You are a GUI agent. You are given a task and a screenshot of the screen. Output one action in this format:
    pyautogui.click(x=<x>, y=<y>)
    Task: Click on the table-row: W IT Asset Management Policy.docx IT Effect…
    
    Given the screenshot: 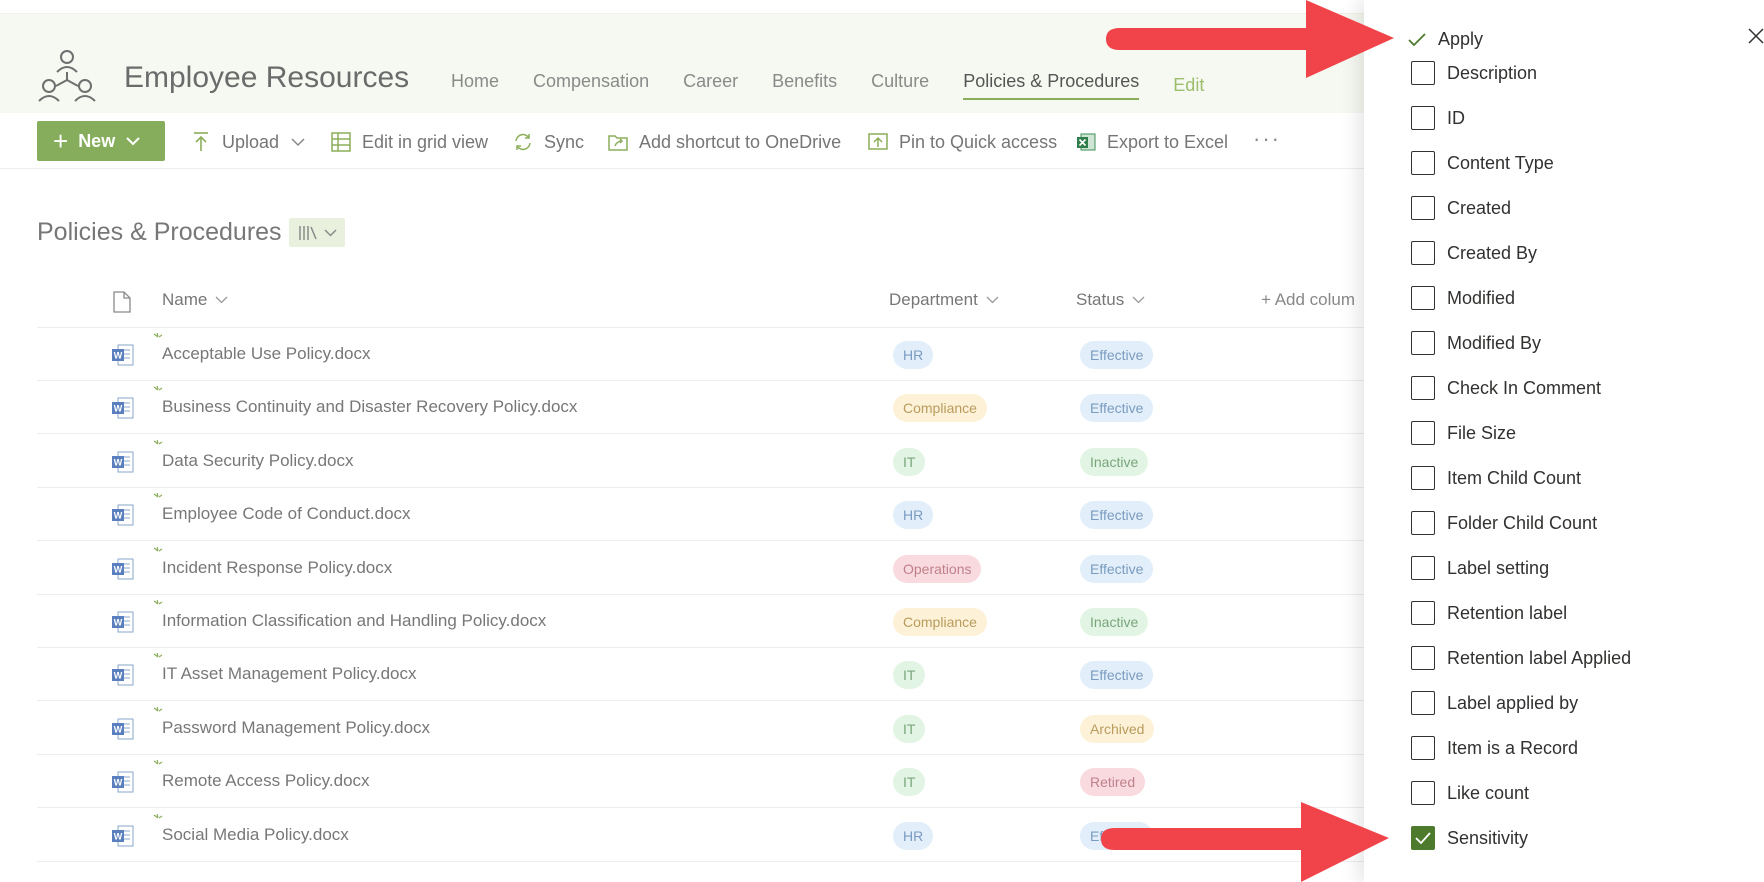 What is the action you would take?
    pyautogui.click(x=702, y=675)
    